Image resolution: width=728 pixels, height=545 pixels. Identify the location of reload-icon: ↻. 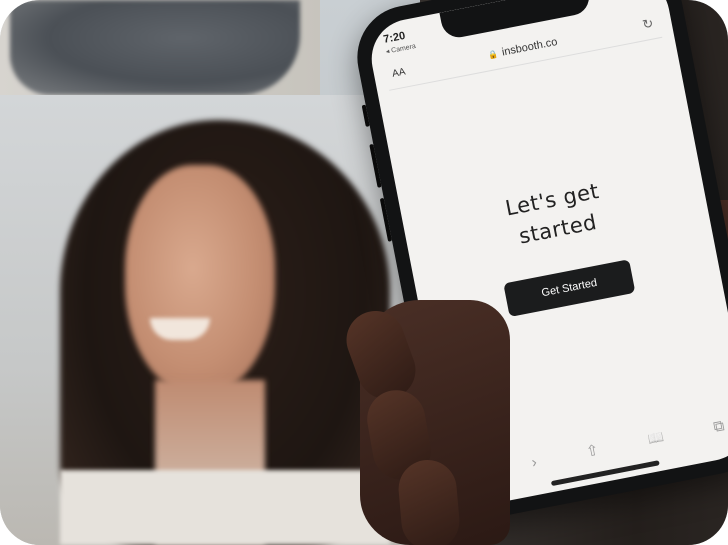
(648, 24).